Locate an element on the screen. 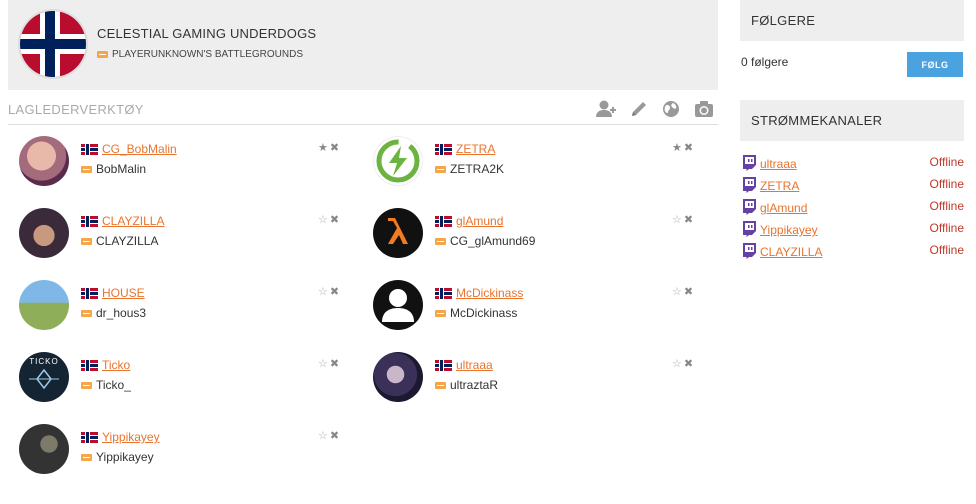 The image size is (976, 504). member-nick-link: McDickinass is located at coordinates (489, 293).